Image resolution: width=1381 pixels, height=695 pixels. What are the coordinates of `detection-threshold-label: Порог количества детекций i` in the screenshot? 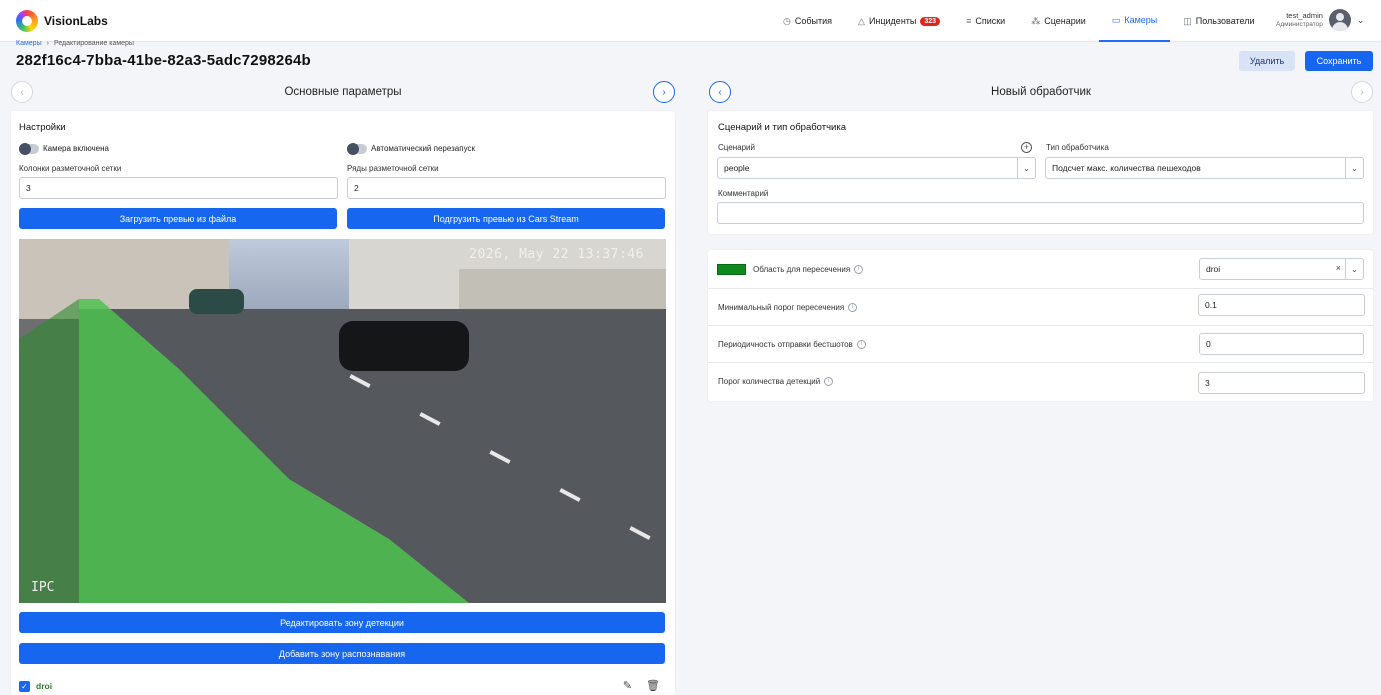 It's located at (776, 382).